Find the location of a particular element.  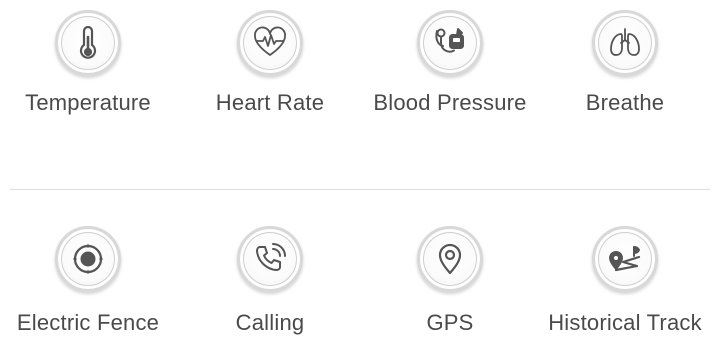

feature-label: Electric Fence is located at coordinates (88, 322).